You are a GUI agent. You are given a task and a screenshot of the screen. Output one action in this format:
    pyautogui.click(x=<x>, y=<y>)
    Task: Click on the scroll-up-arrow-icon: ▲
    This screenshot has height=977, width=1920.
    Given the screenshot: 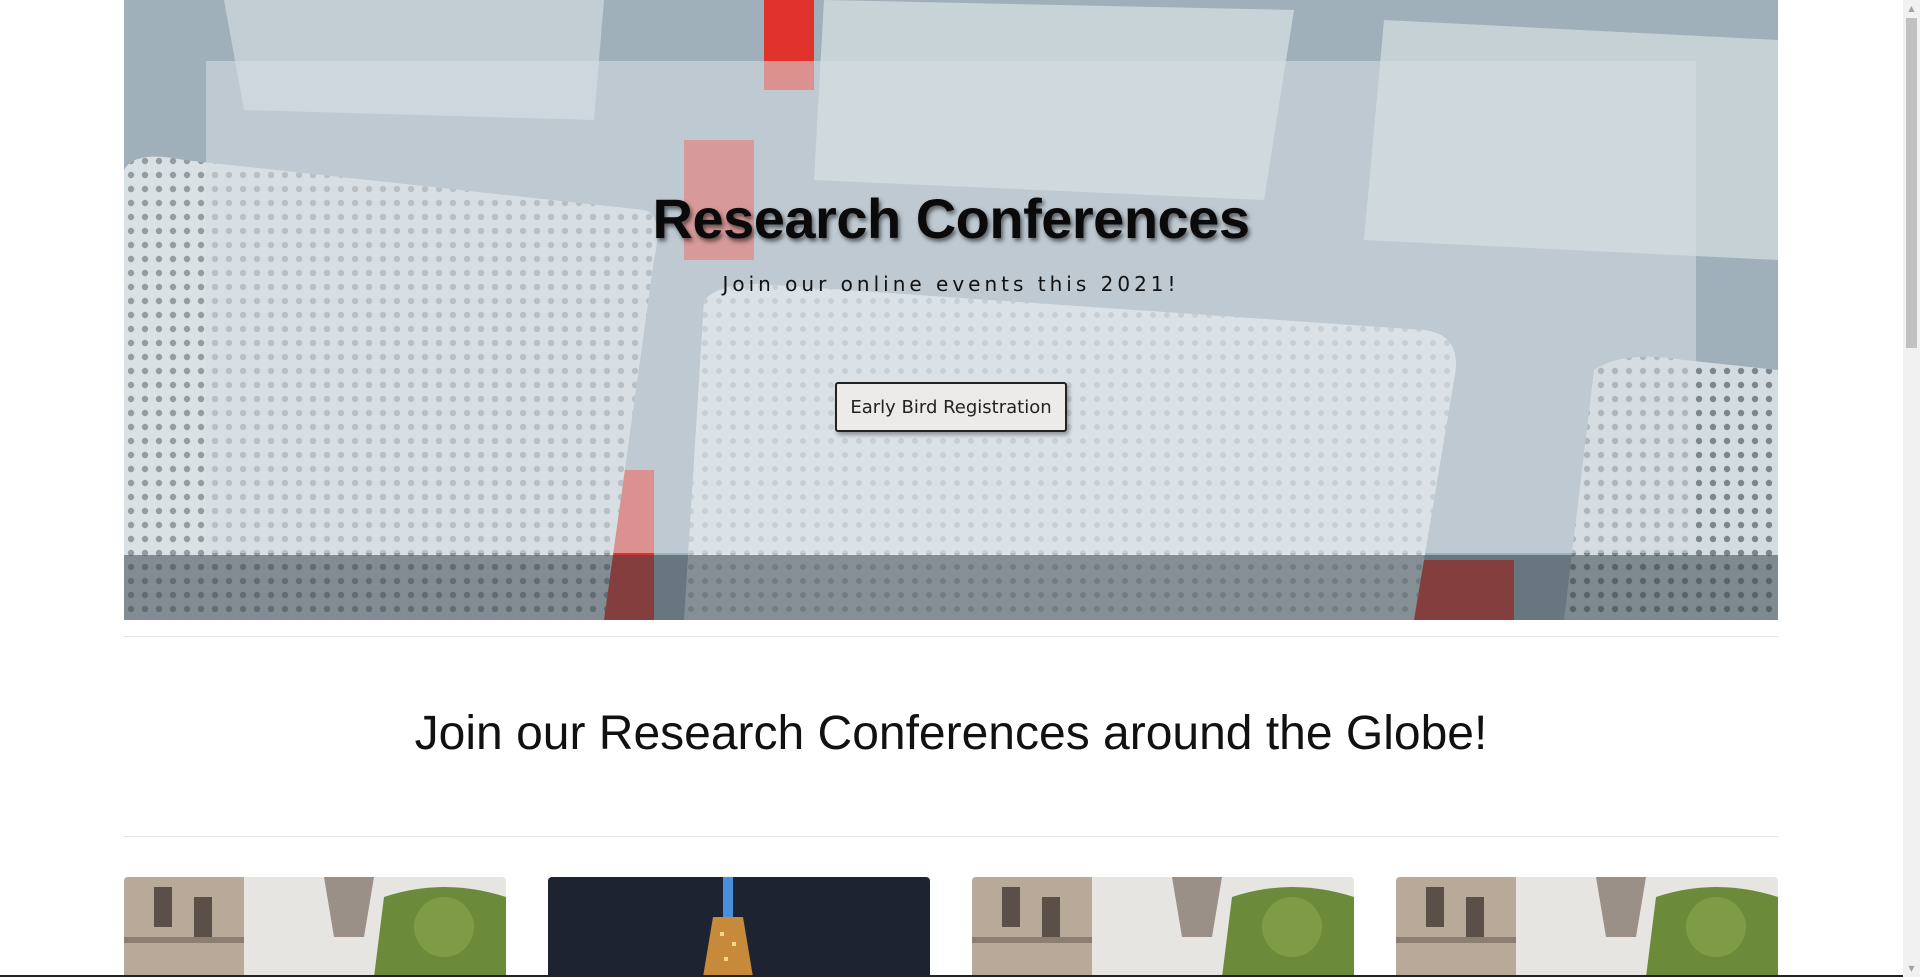 What is the action you would take?
    pyautogui.click(x=1911, y=8)
    